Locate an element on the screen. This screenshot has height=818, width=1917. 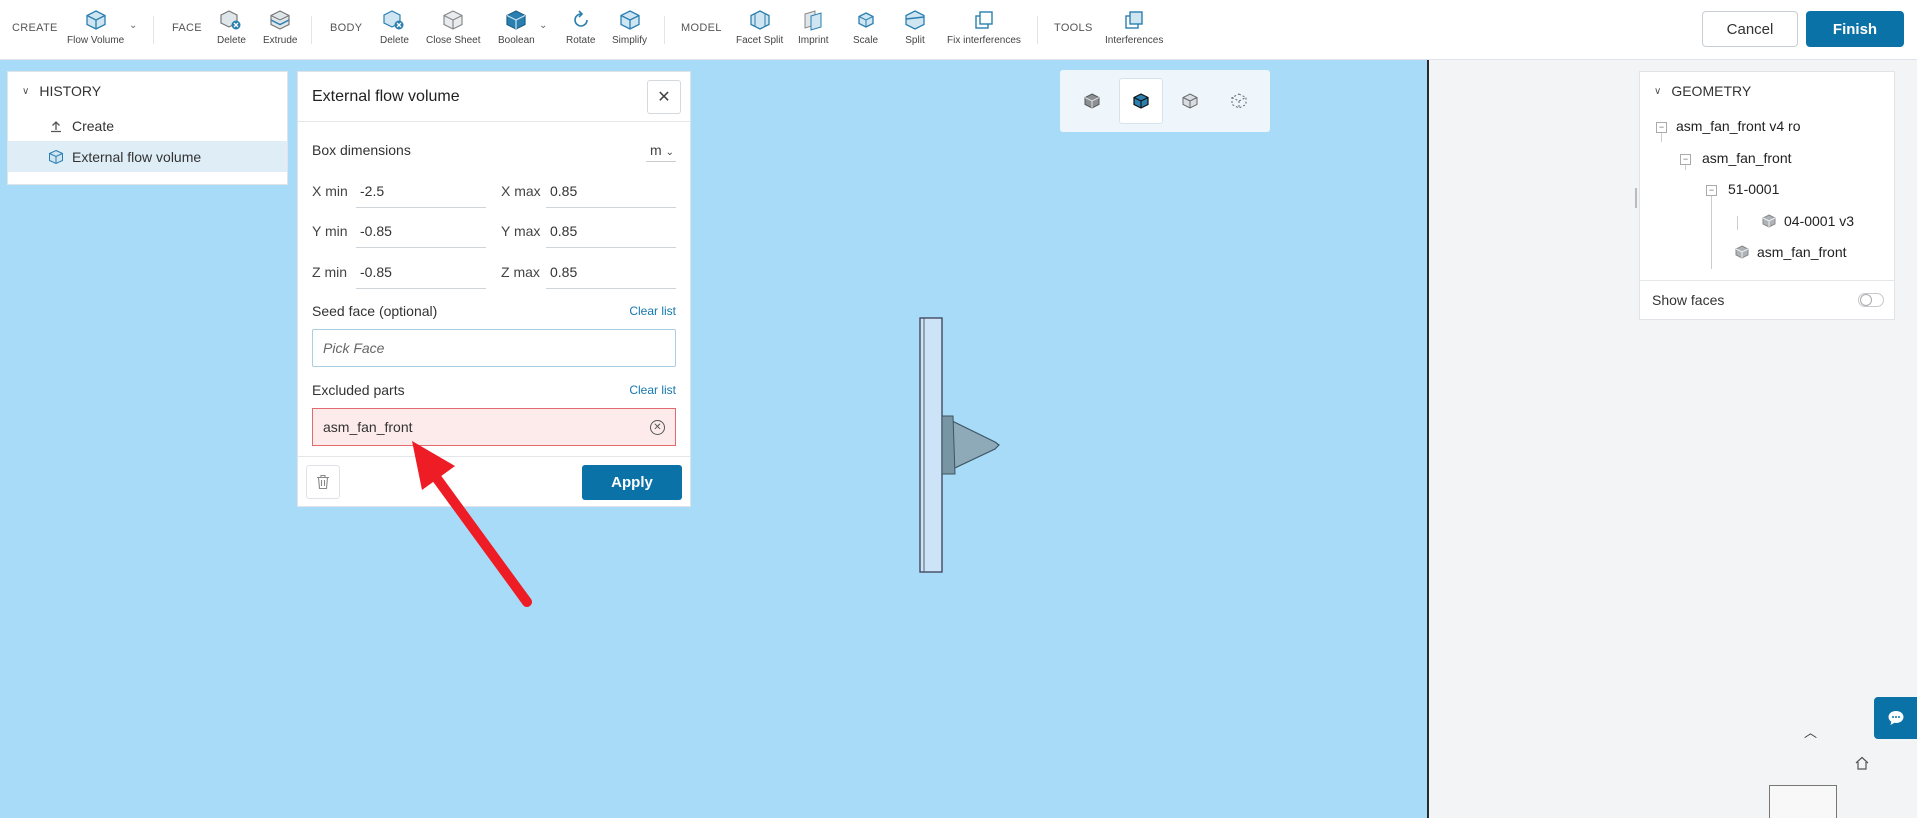
fix-interferences-button: Fix interferences is located at coordinates (984, 27).